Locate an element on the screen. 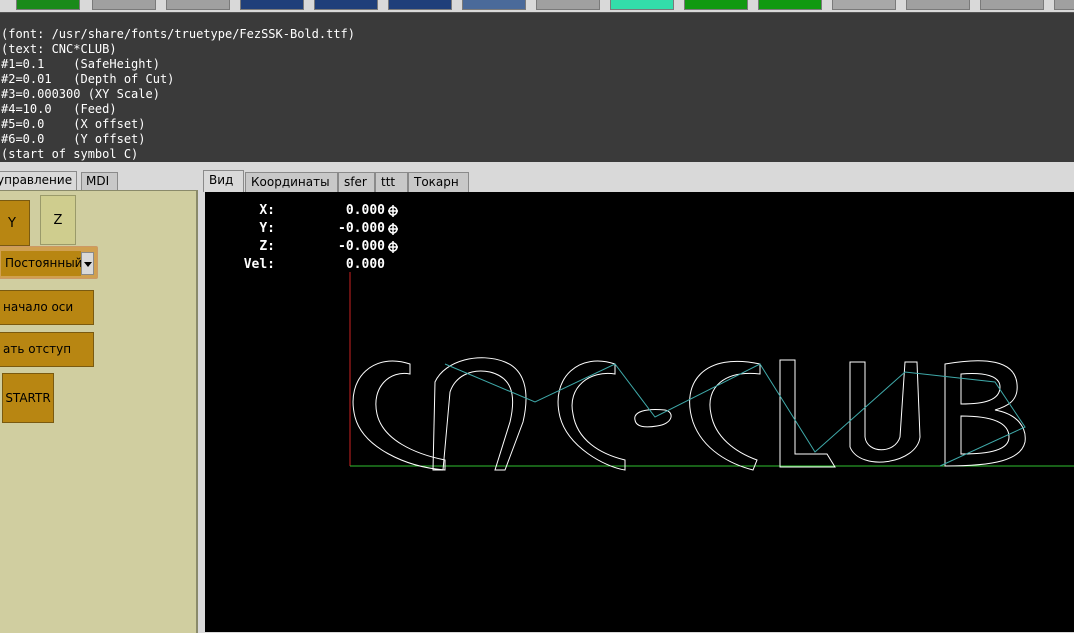  left-tabbar: управление MDI is located at coordinates (99, 180).